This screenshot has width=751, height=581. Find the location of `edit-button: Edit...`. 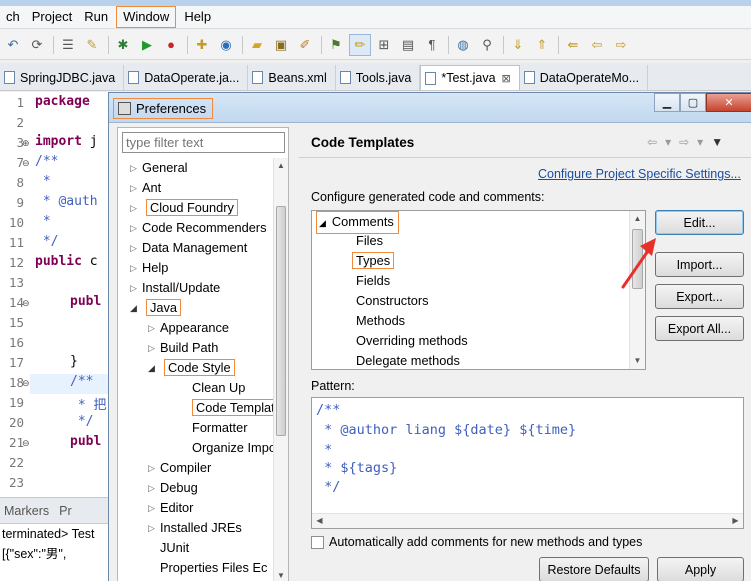

edit-button: Edit... is located at coordinates (699, 222).